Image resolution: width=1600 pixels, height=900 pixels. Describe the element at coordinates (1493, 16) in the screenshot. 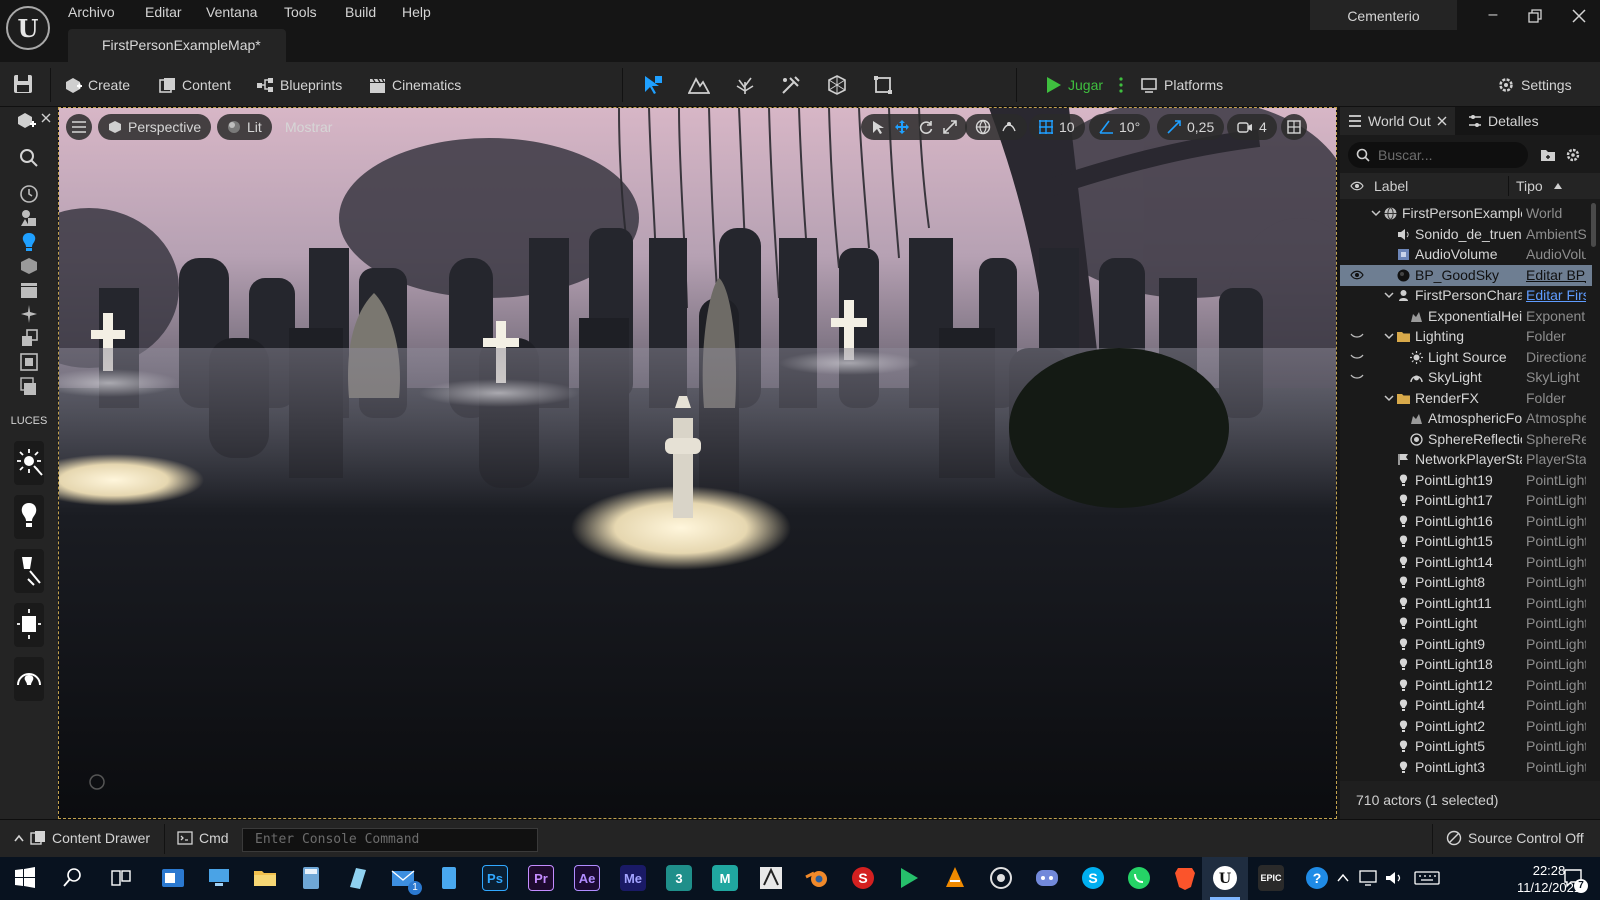

I see `minimize-button: –` at that location.